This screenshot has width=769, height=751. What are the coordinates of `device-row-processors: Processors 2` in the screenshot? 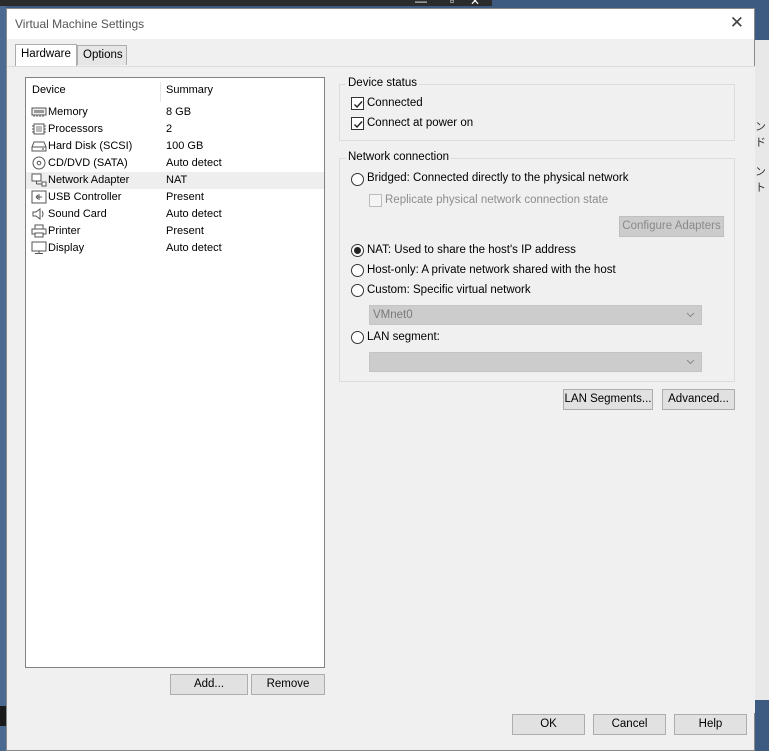 It's located at (175, 129).